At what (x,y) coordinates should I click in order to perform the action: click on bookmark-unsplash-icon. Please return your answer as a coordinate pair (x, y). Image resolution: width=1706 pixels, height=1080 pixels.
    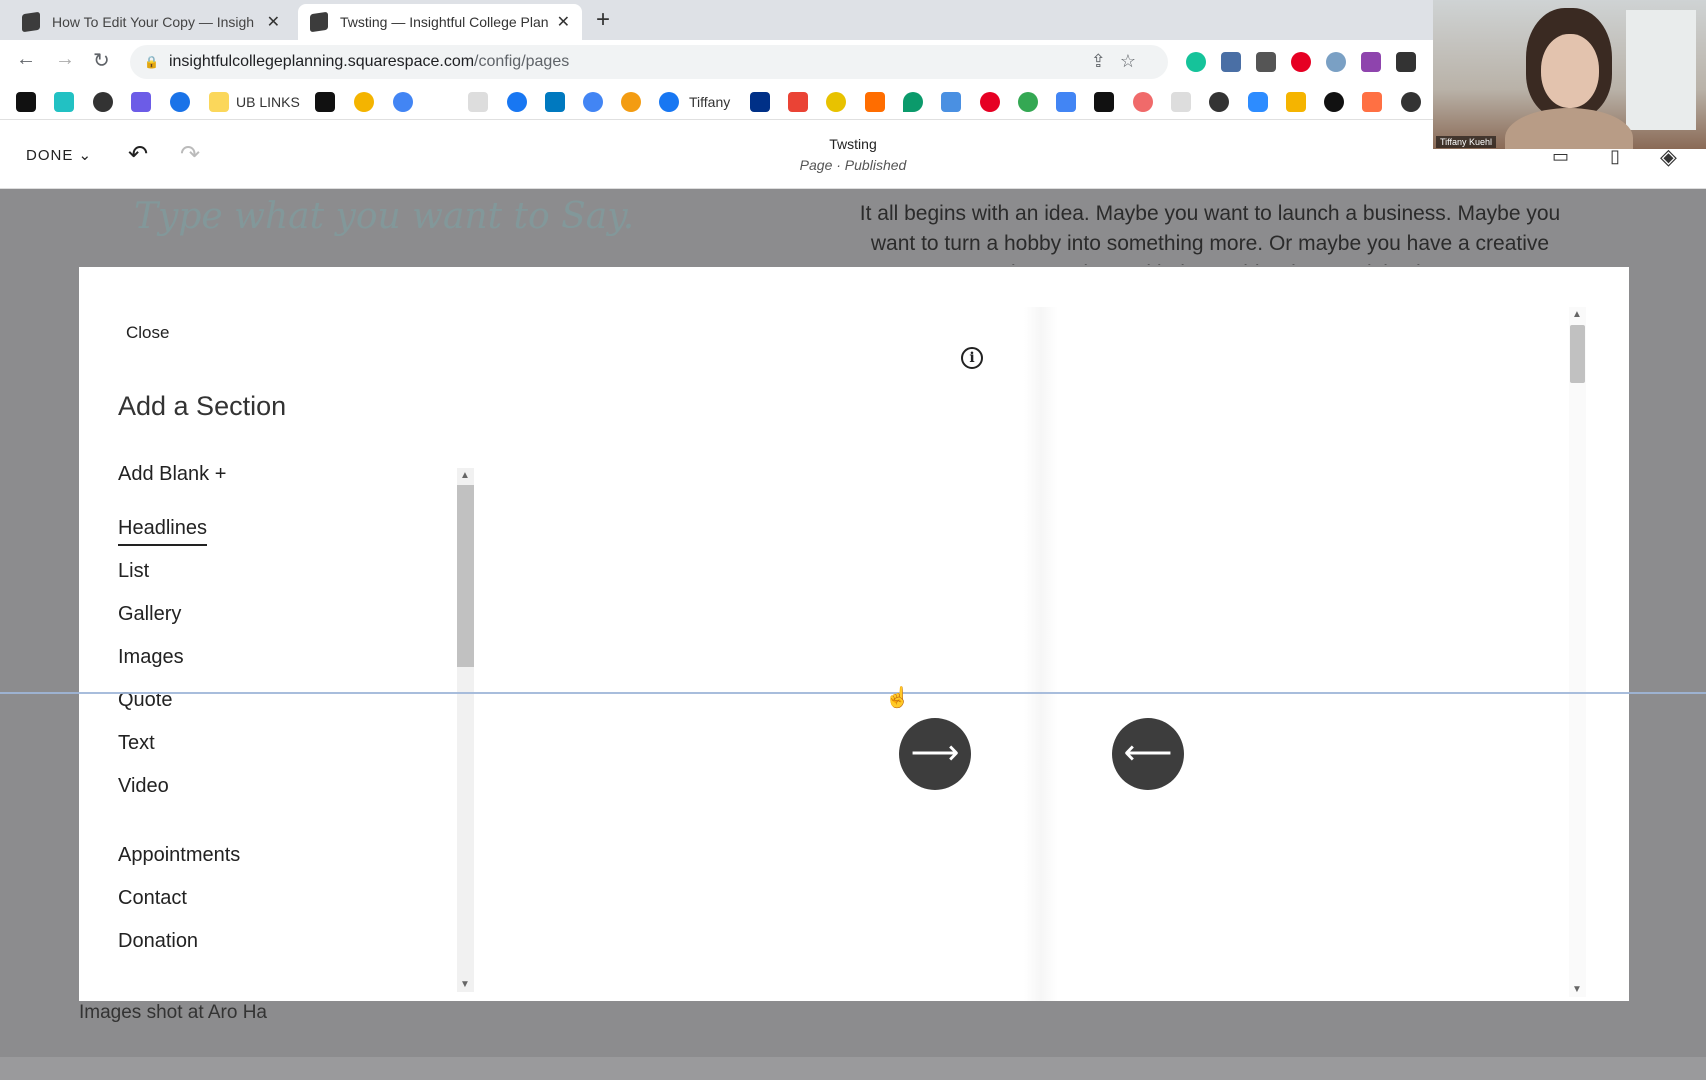
    Looking at the image, I should click on (1104, 102).